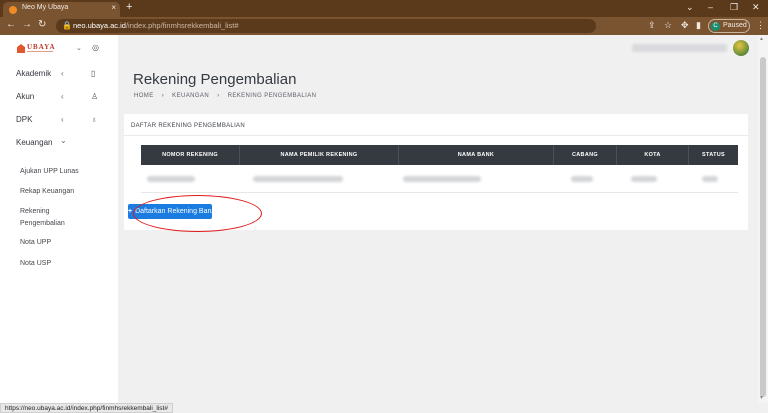 The width and height of the screenshot is (768, 413). Describe the element at coordinates (174, 211) in the screenshot. I see `add-button-label: Daftarkan Rekening Baru` at that location.